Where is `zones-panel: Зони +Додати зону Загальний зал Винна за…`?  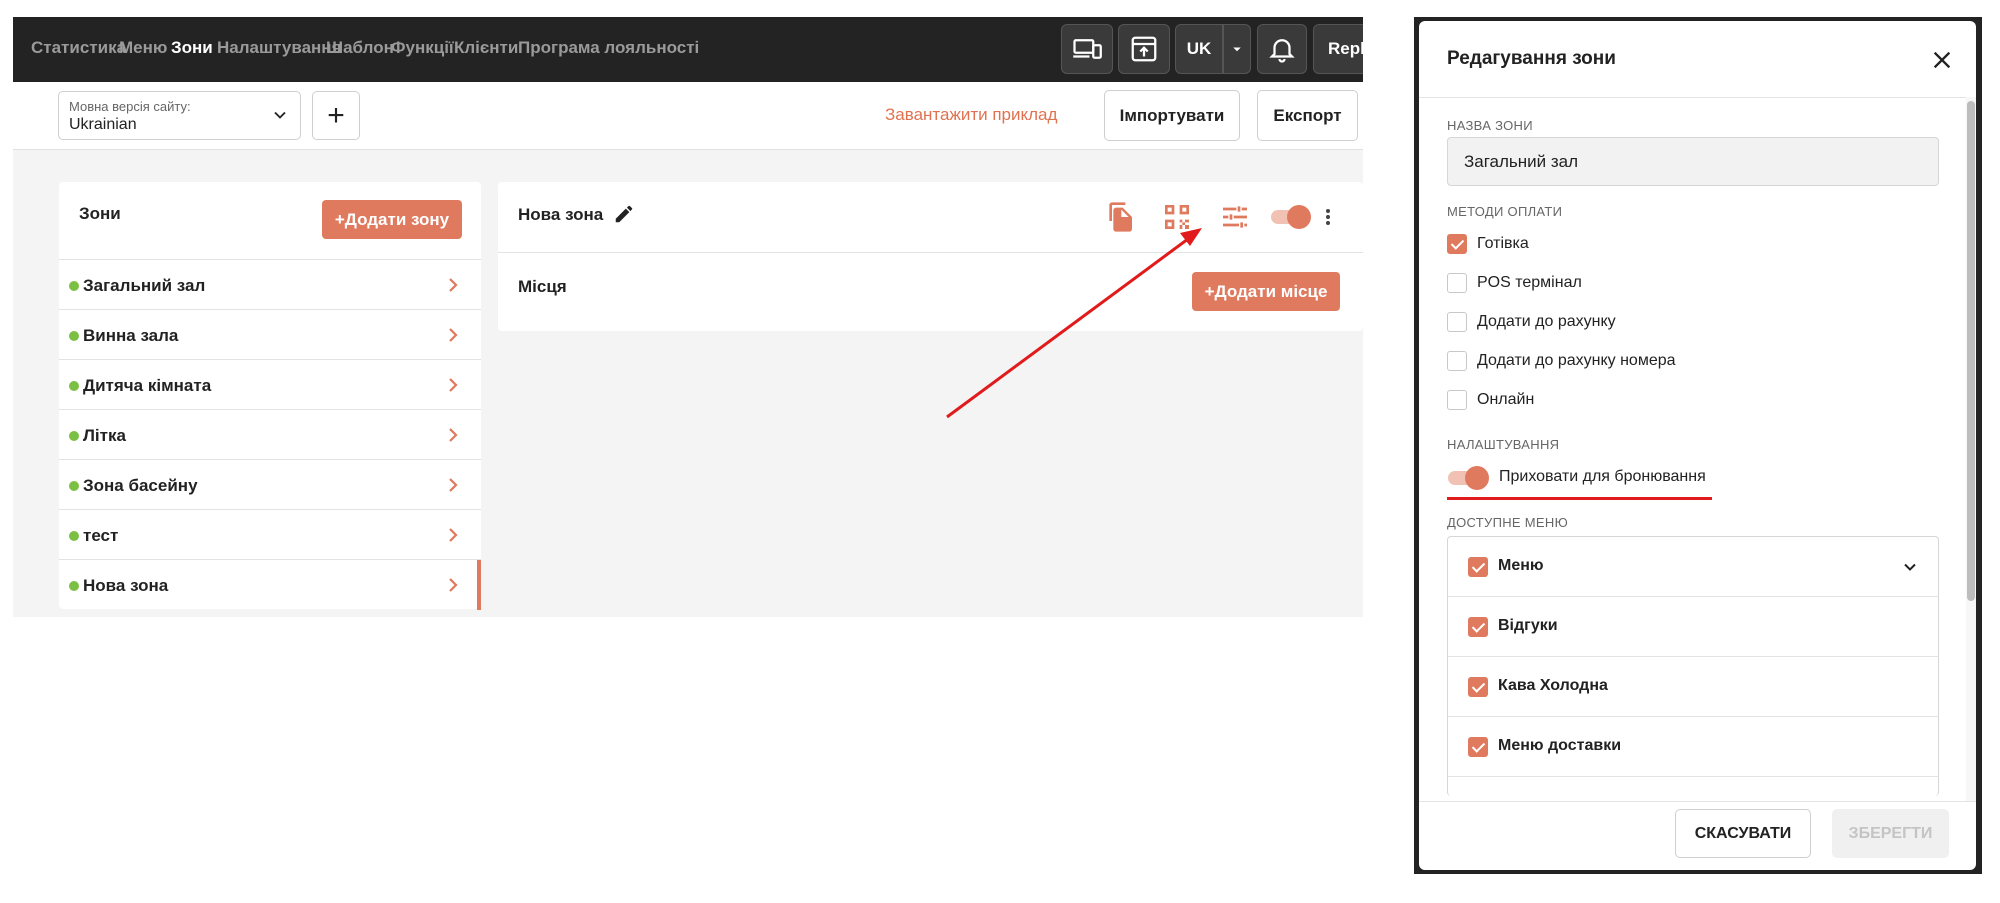
zones-panel: Зони +Додати зону Загальний зал Винна за… is located at coordinates (270, 396).